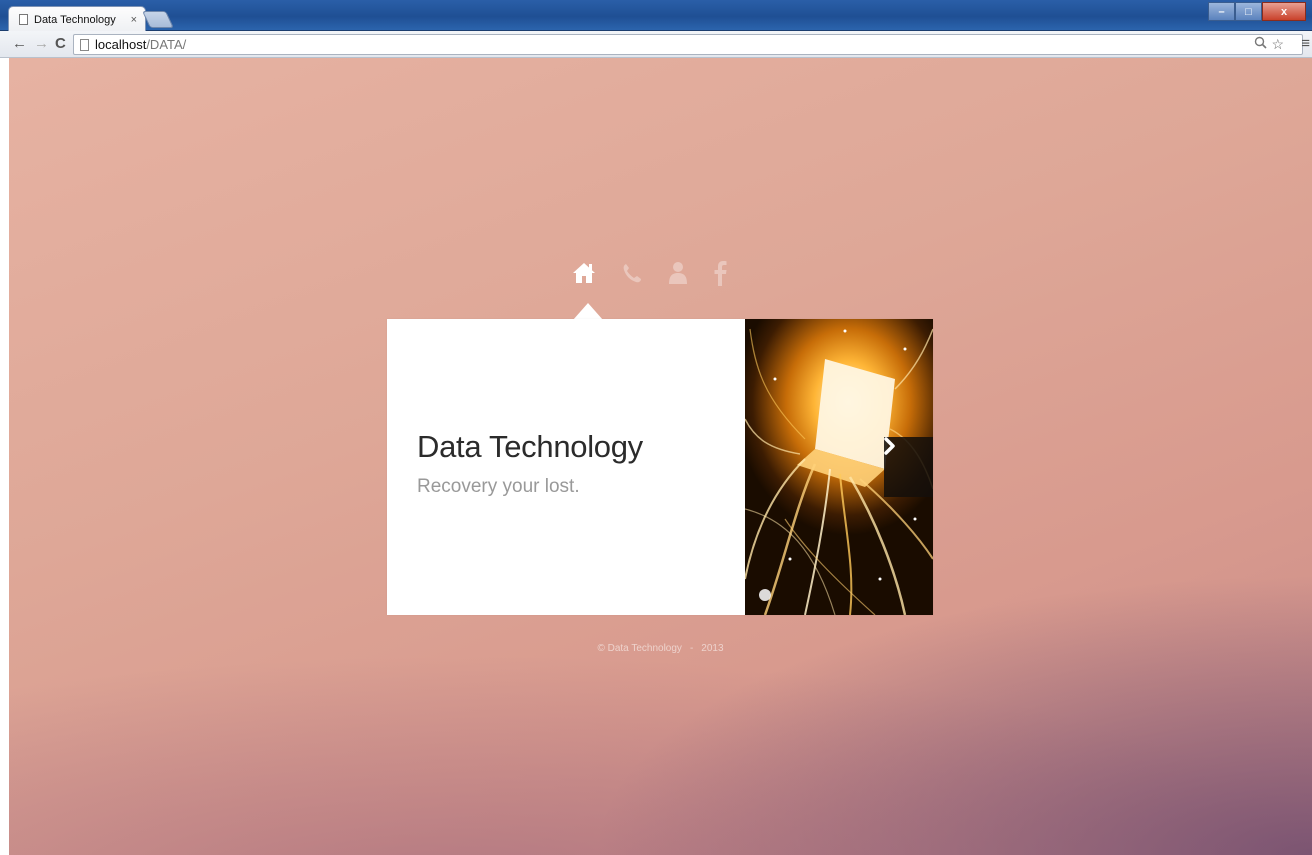 The width and height of the screenshot is (1312, 855). What do you see at coordinates (712, 648) in the screenshot?
I see `footer-year: 2013` at bounding box center [712, 648].